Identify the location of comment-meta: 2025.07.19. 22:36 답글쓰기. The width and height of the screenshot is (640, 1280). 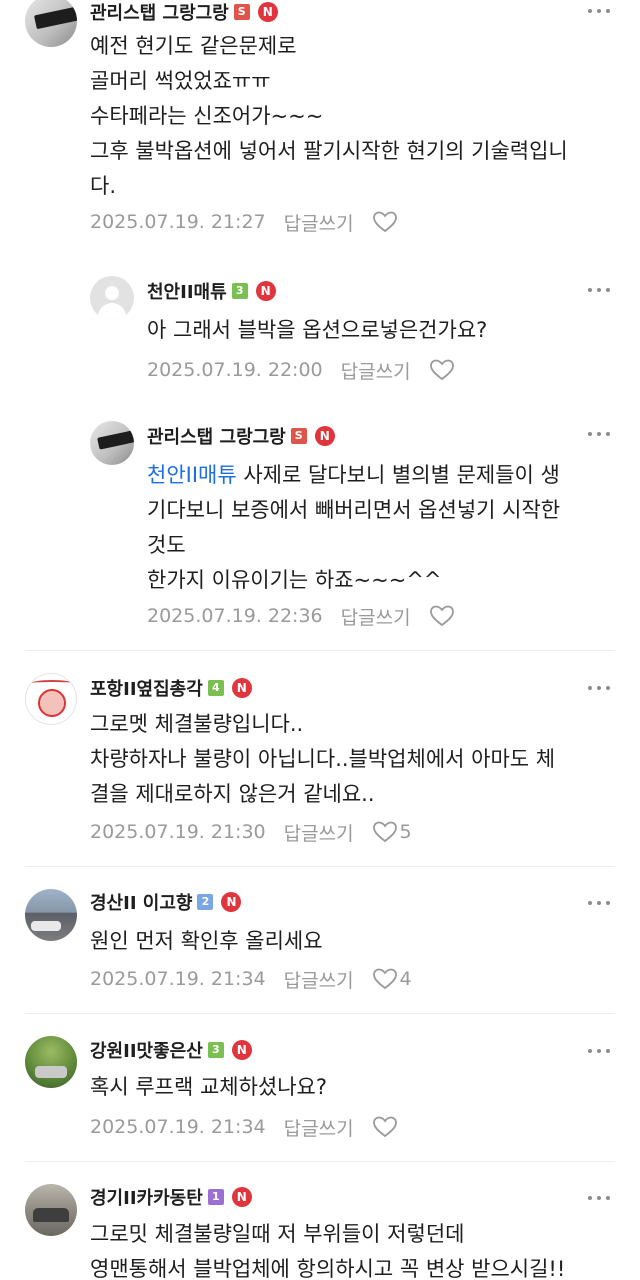
(301, 616).